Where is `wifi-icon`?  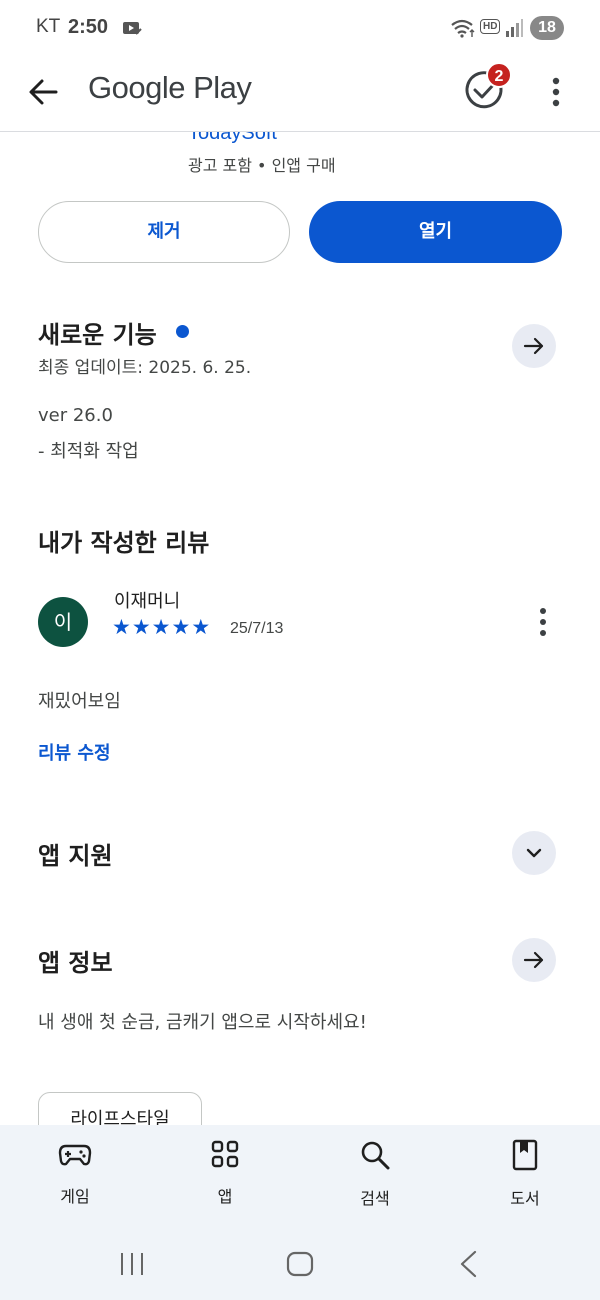 wifi-icon is located at coordinates (463, 28).